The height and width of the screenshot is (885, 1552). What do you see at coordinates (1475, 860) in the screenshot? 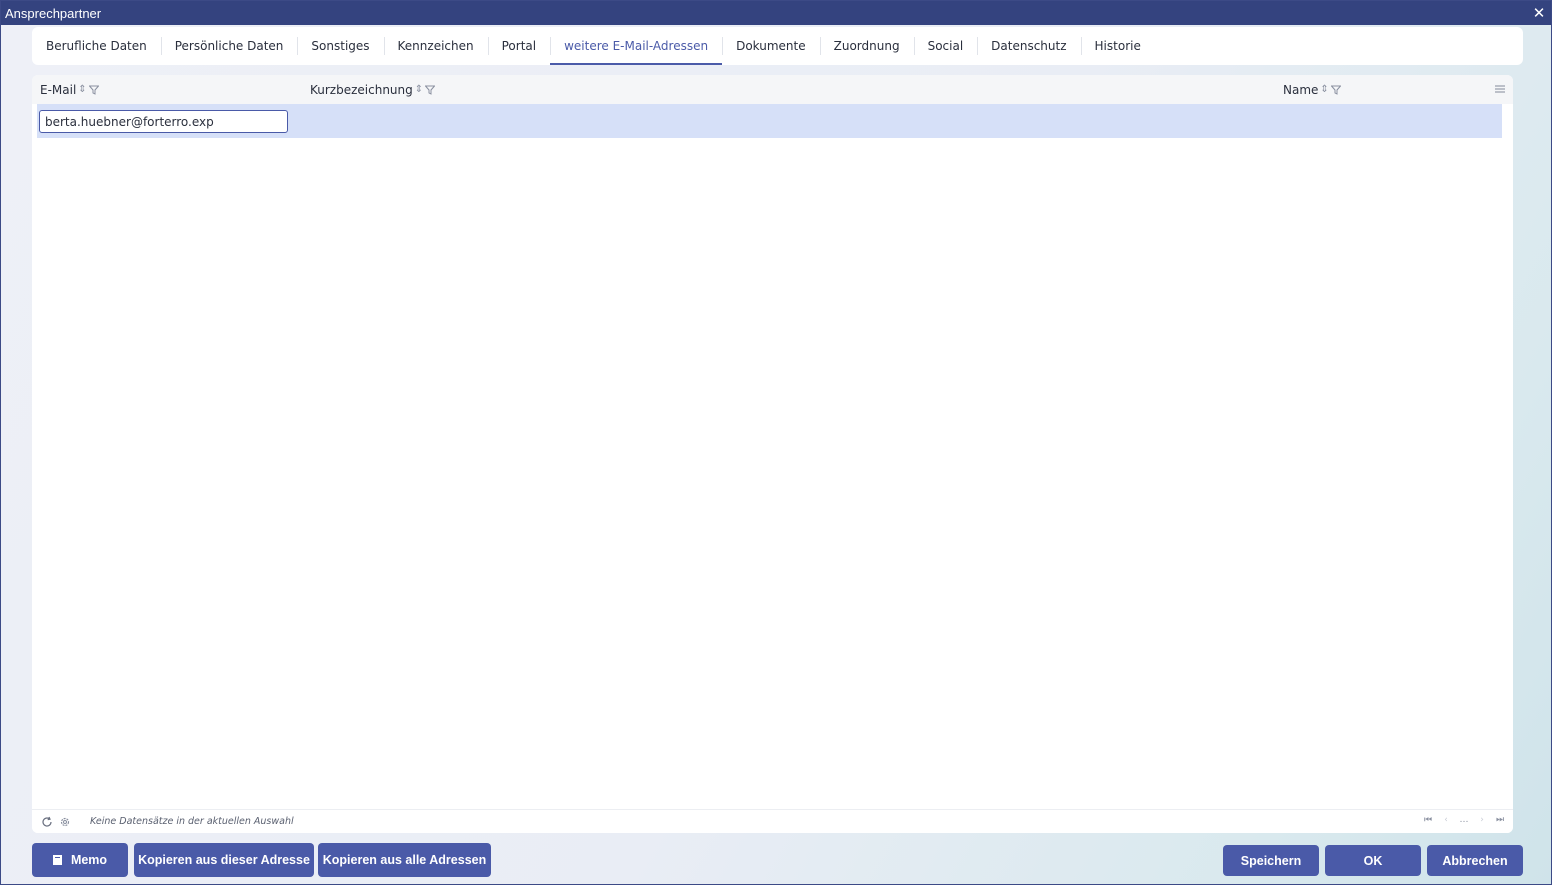
I see `cancel-button: Abbrechen` at bounding box center [1475, 860].